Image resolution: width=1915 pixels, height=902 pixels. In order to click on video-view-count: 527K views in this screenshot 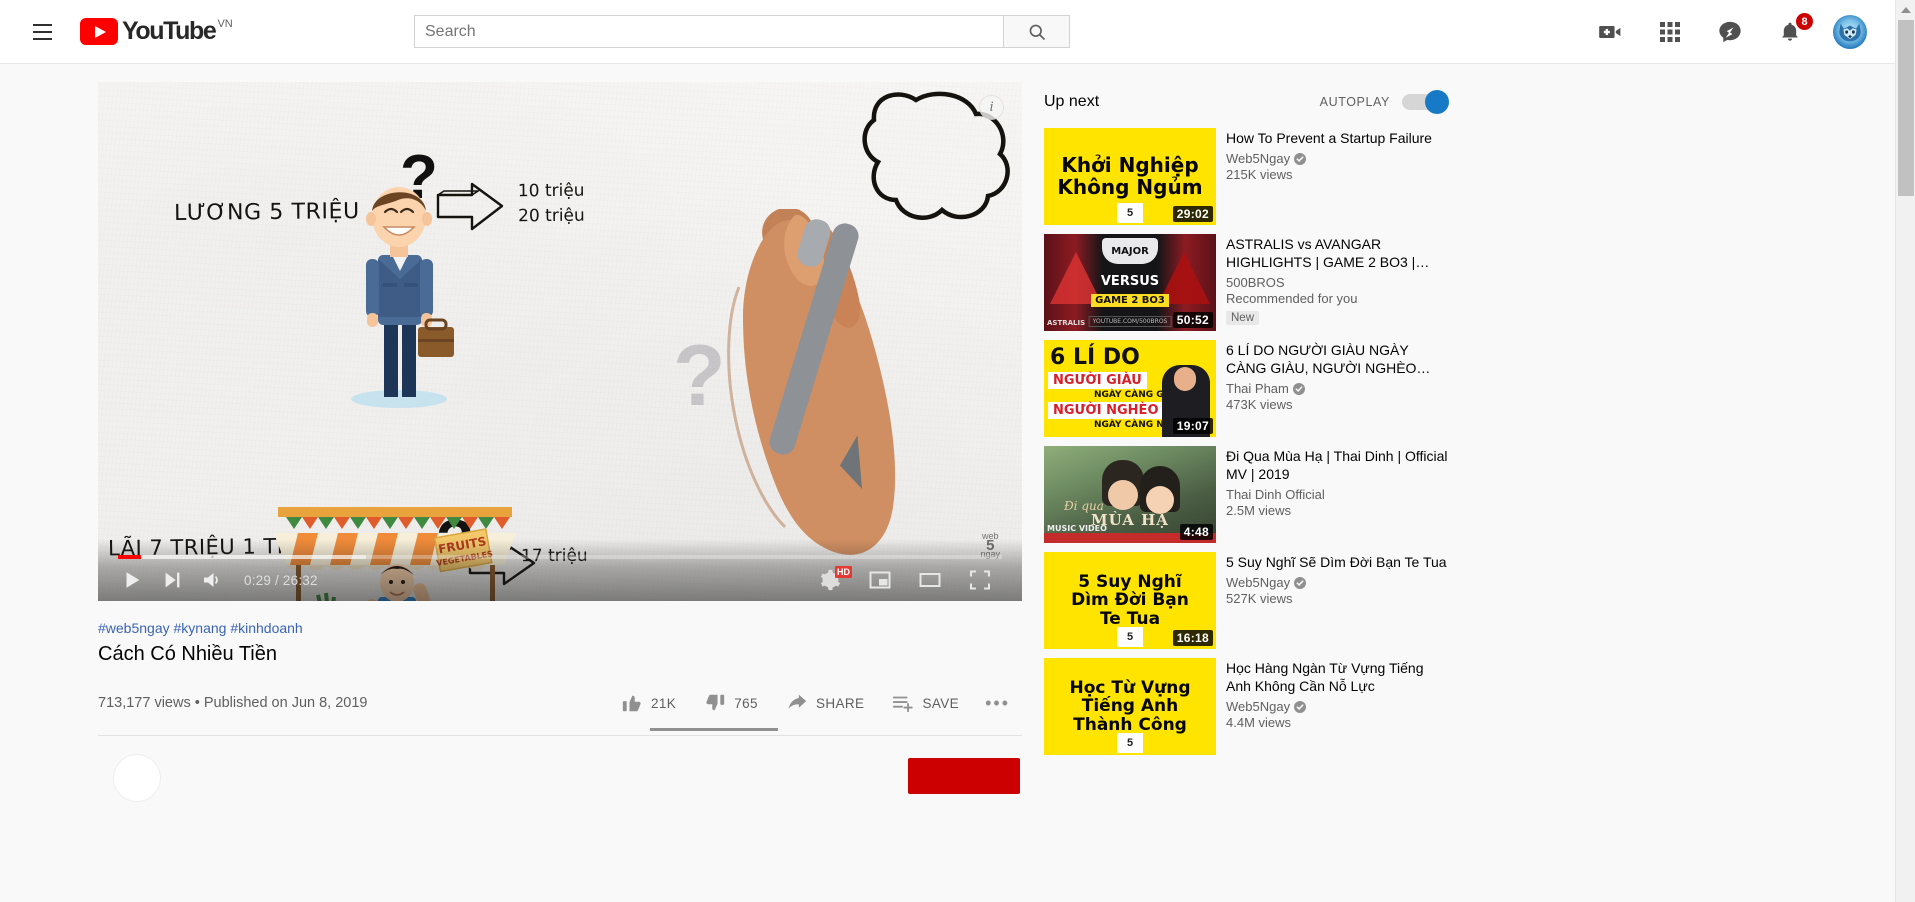, I will do `click(1259, 598)`.